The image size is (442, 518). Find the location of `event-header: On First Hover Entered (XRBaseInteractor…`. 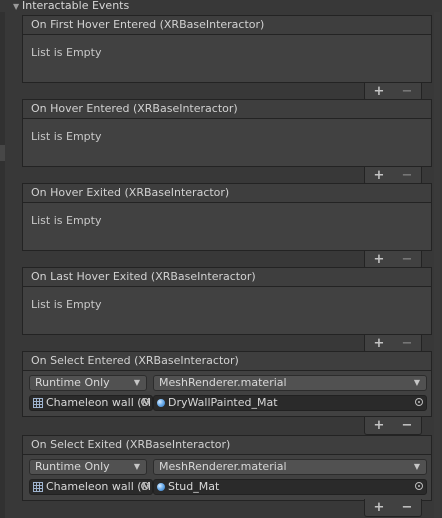

event-header: On First Hover Entered (XRBaseInteractor… is located at coordinates (227, 25).